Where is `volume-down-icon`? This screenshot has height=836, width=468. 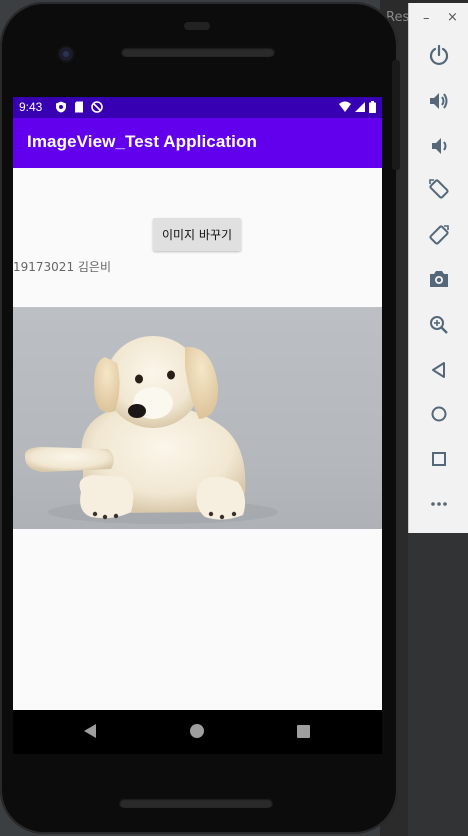
volume-down-icon is located at coordinates (439, 146).